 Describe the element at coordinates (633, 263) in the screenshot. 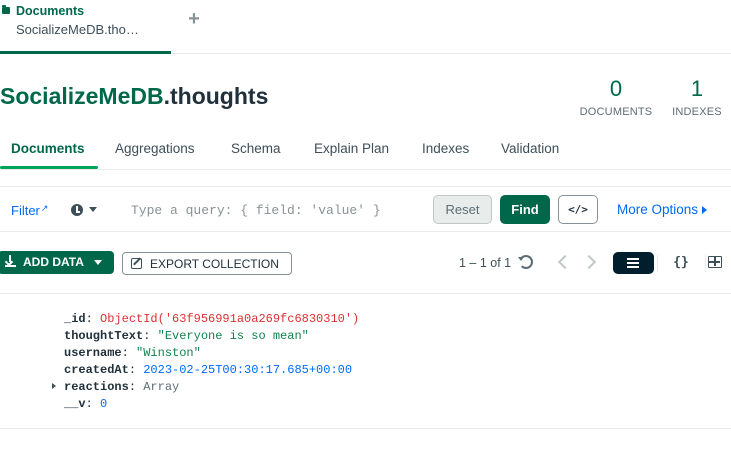

I see `list-view-button` at that location.